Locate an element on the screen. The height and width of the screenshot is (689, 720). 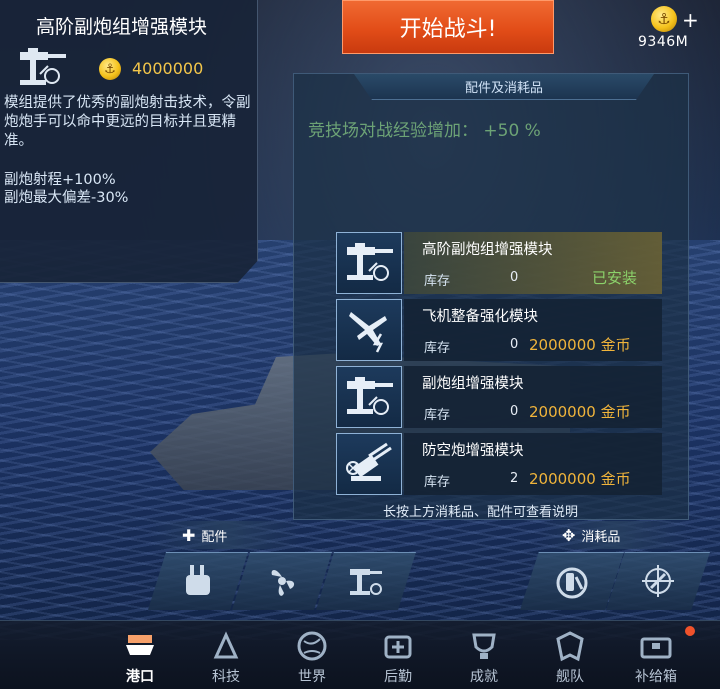
repair-kit-icon is located at coordinates (572, 583).